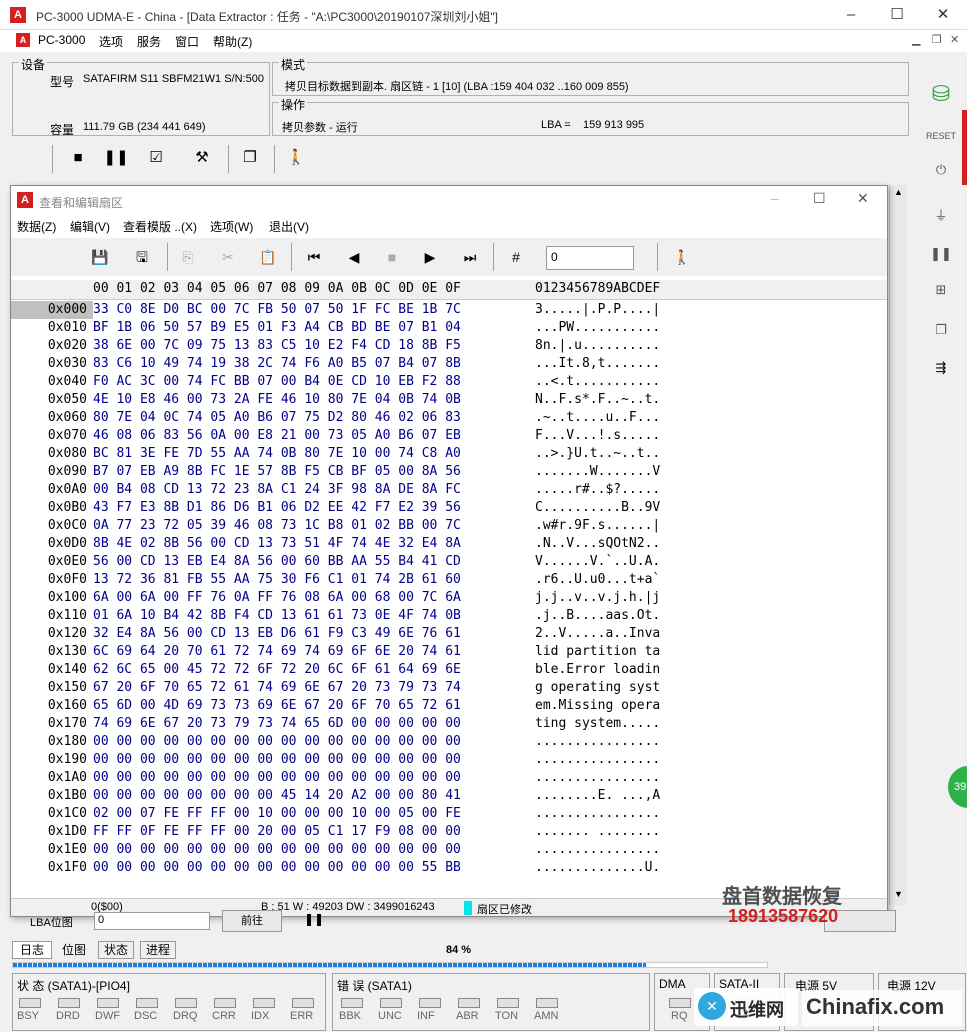  Describe the element at coordinates (941, 136) in the screenshot. I see `reset-button: RESET` at that location.